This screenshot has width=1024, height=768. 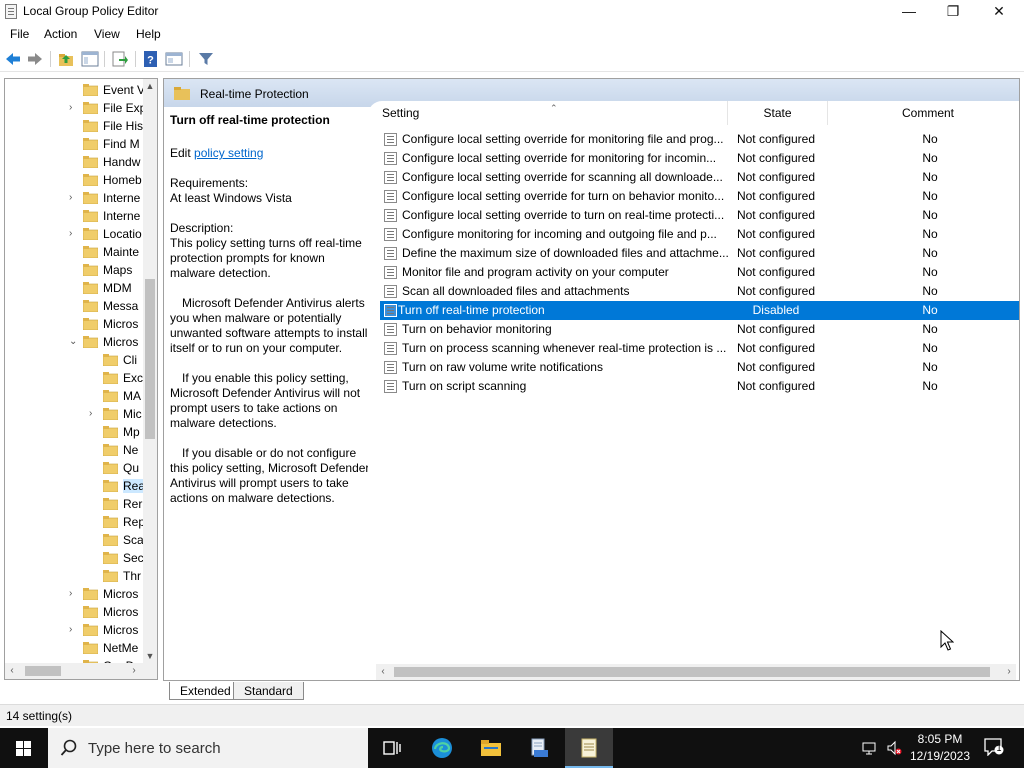 I want to click on scroll-up-icon: ▲, so click(x=150, y=86).